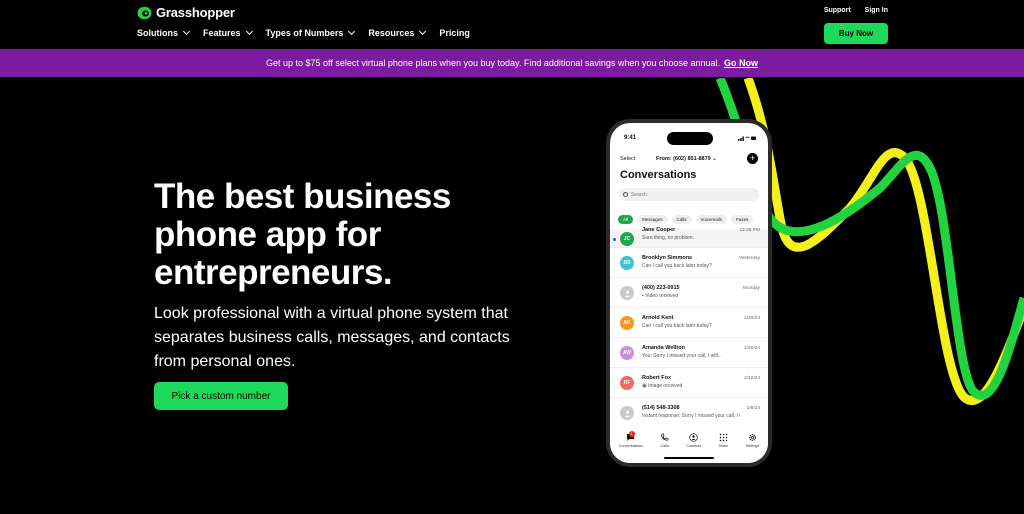  What do you see at coordinates (665, 386) in the screenshot?
I see `message-text: Image received` at bounding box center [665, 386].